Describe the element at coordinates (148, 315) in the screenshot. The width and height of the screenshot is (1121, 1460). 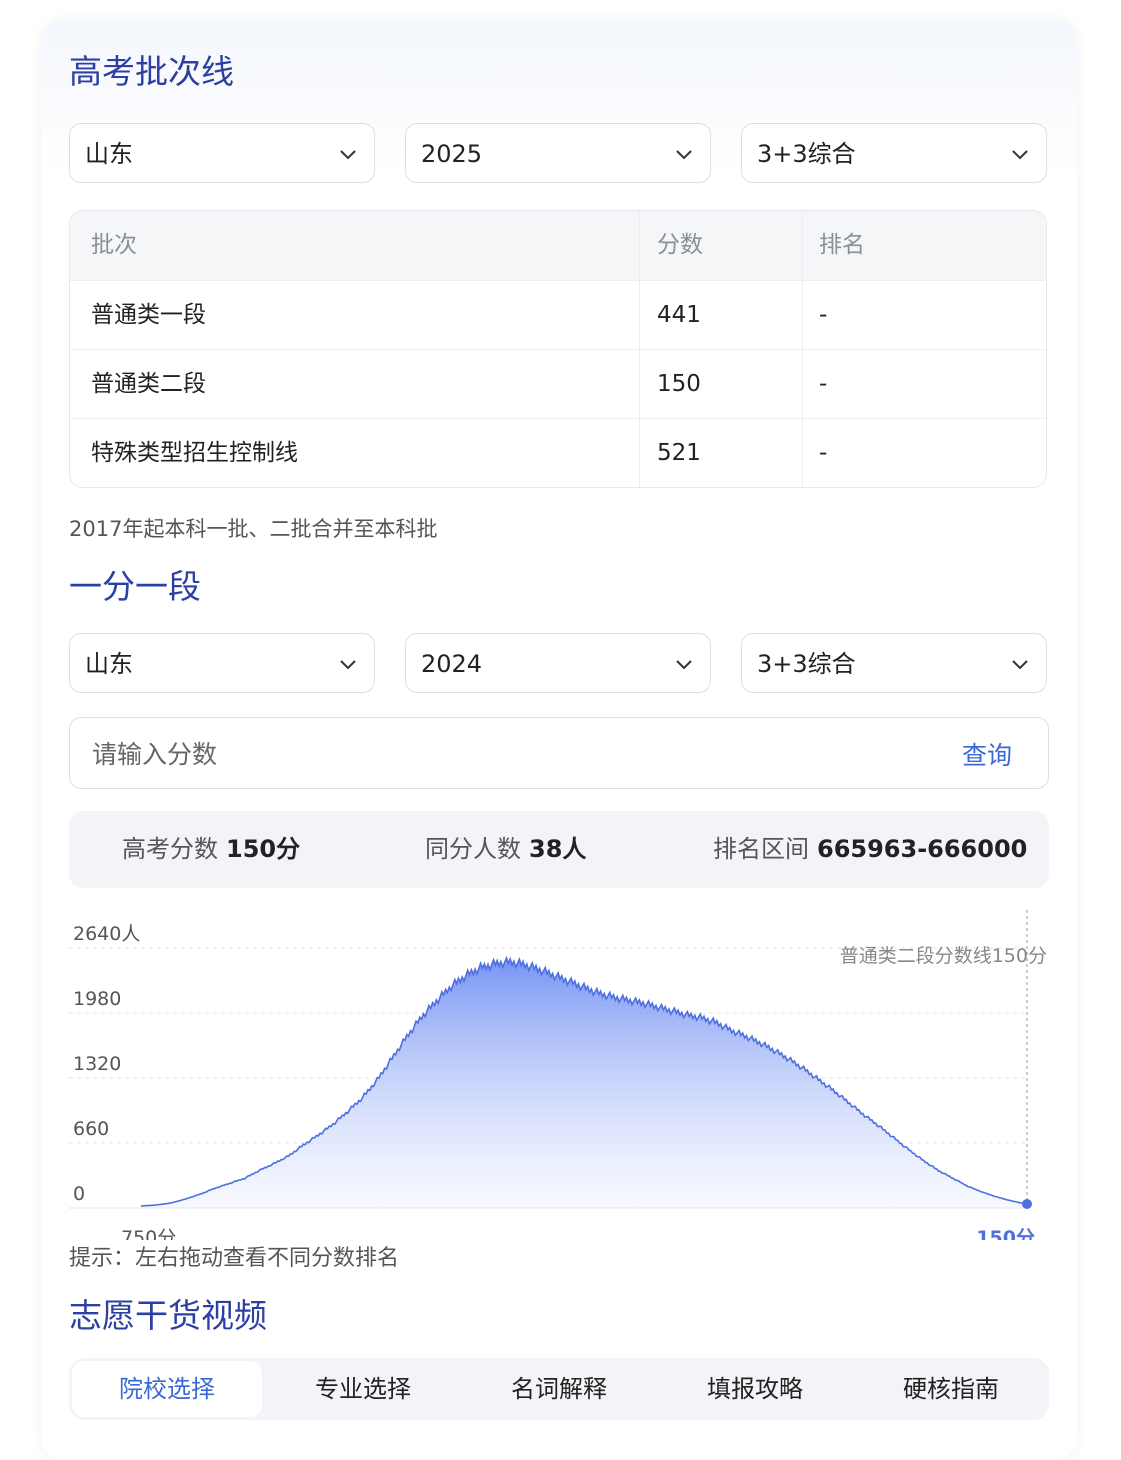
I see `table-cell-batch: 普通类一段` at that location.